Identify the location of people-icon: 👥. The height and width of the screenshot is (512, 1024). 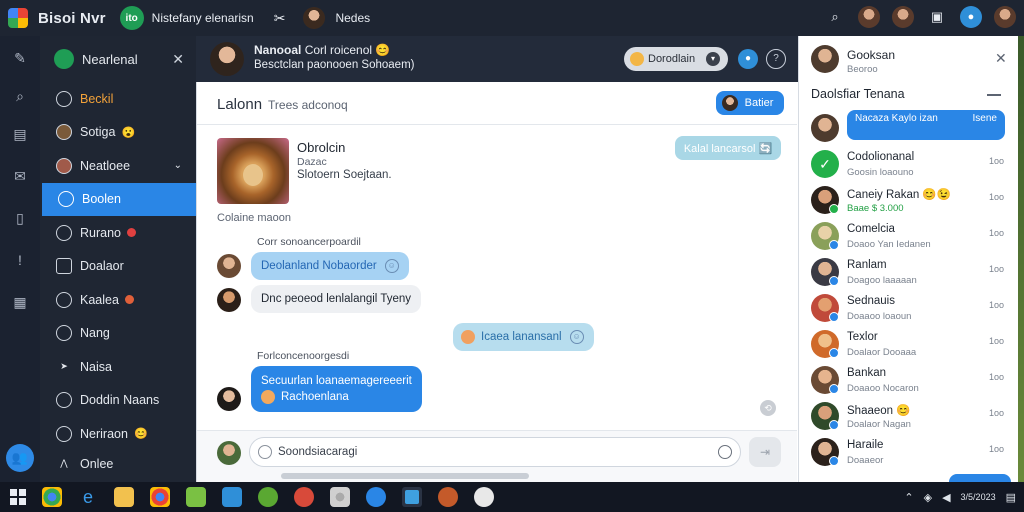
(20, 458).